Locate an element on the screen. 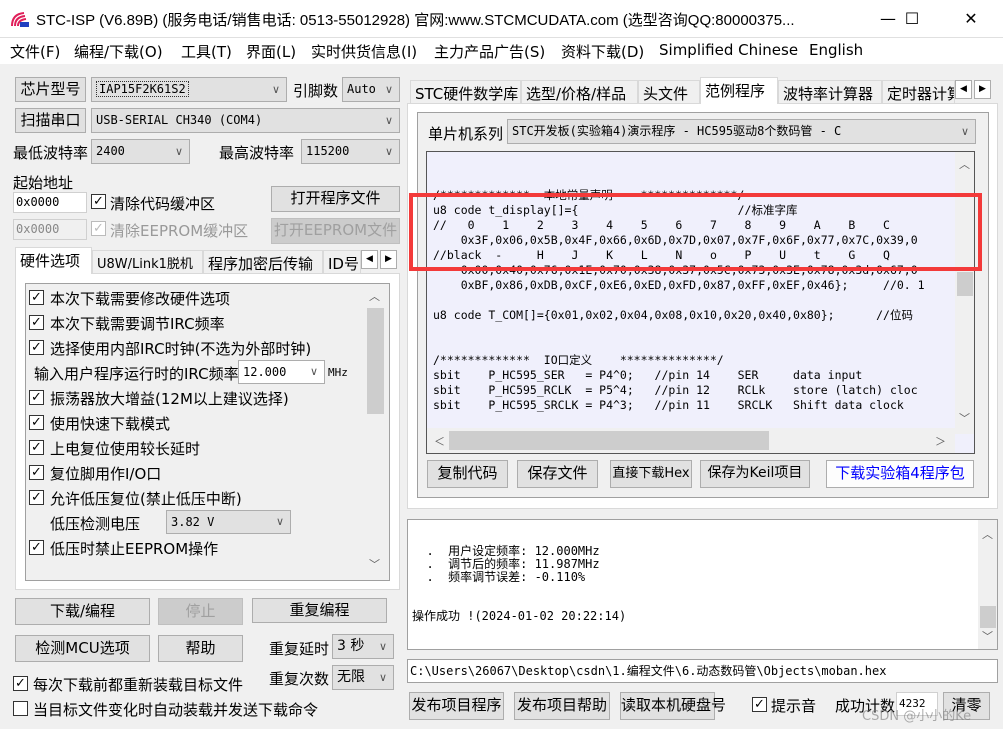 Image resolution: width=1003 pixels, height=729 pixels. menu-english: English is located at coordinates (836, 50).